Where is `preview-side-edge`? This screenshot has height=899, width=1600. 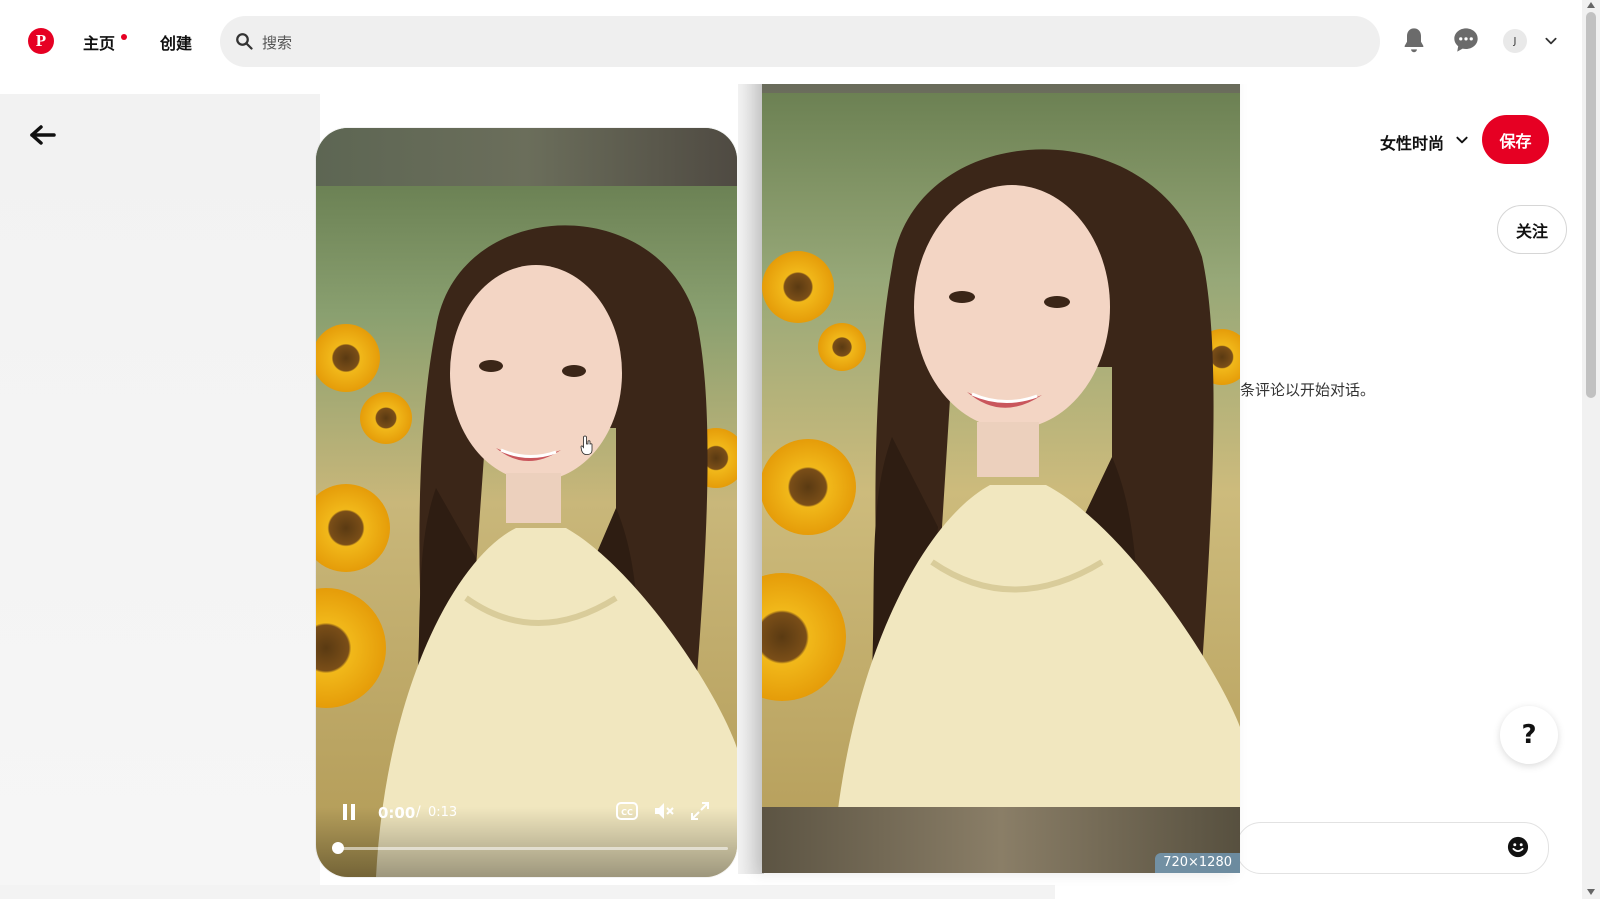 preview-side-edge is located at coordinates (751, 451).